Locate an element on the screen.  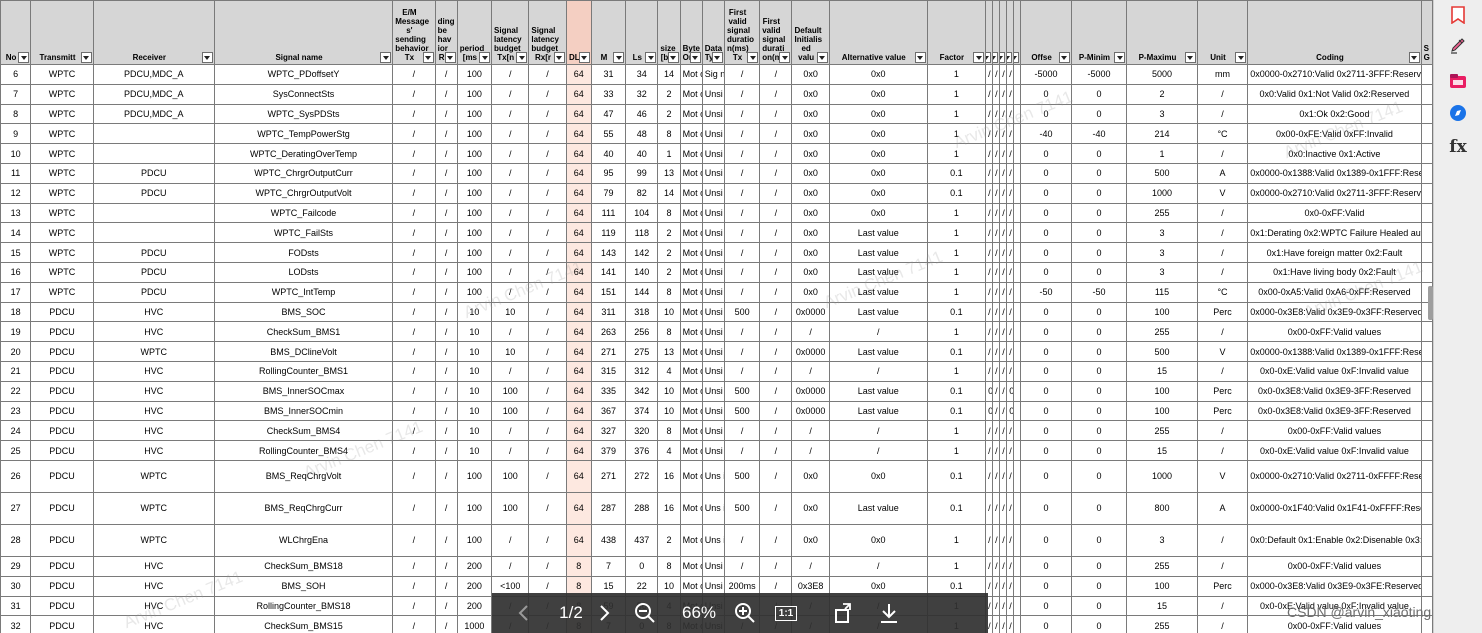
prev-page-button is located at coordinates (524, 613).